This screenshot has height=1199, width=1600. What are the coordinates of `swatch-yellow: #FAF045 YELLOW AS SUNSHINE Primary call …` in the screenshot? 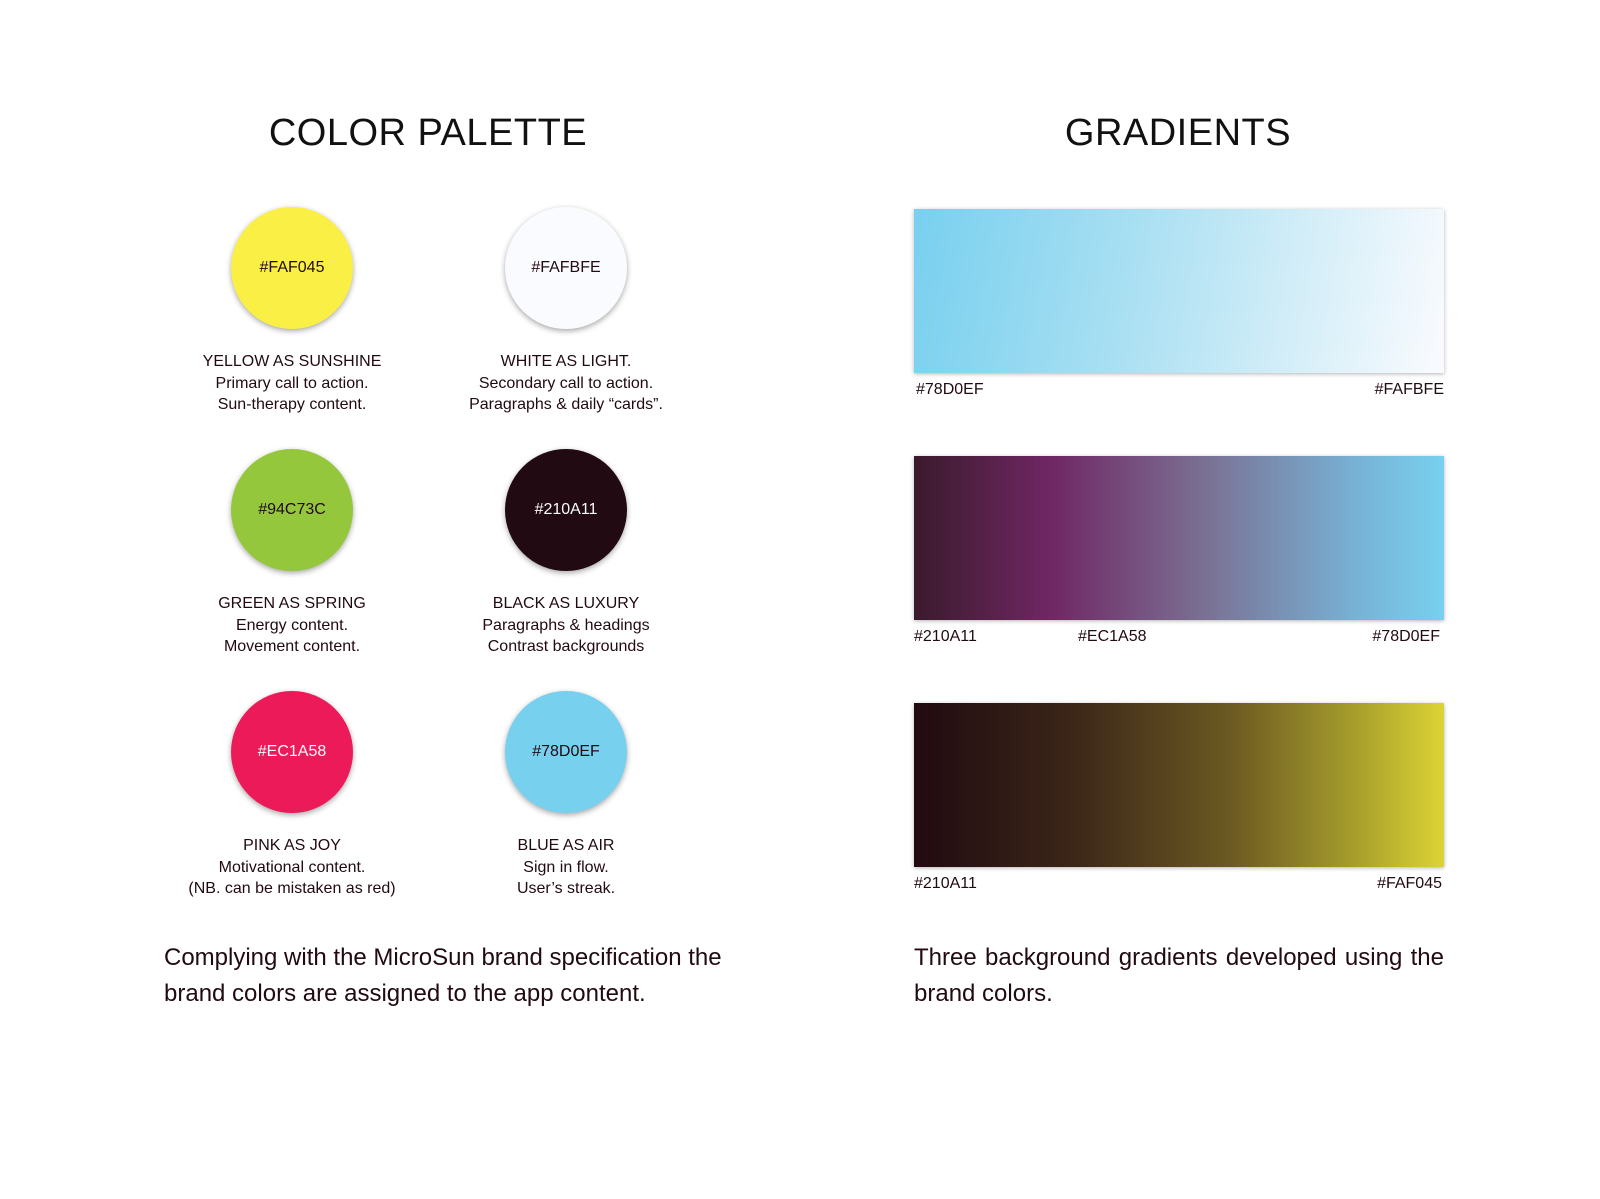 It's located at (292, 311).